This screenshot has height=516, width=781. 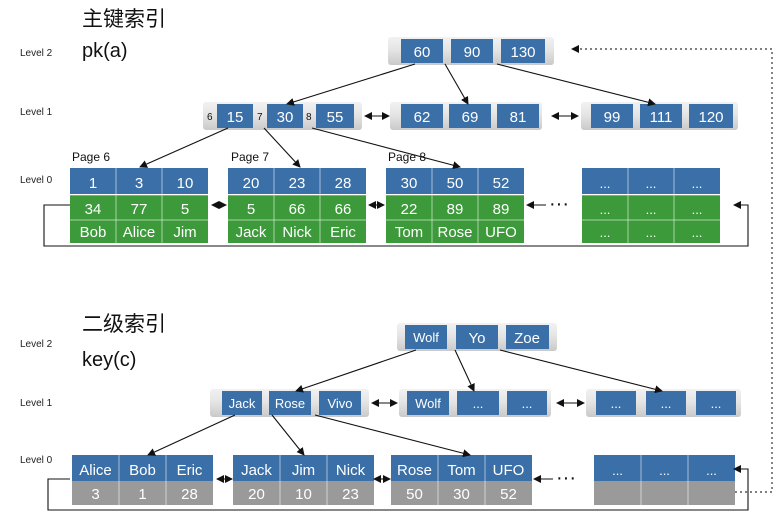 I want to click on primary-root-key: 90, so click(x=472, y=52).